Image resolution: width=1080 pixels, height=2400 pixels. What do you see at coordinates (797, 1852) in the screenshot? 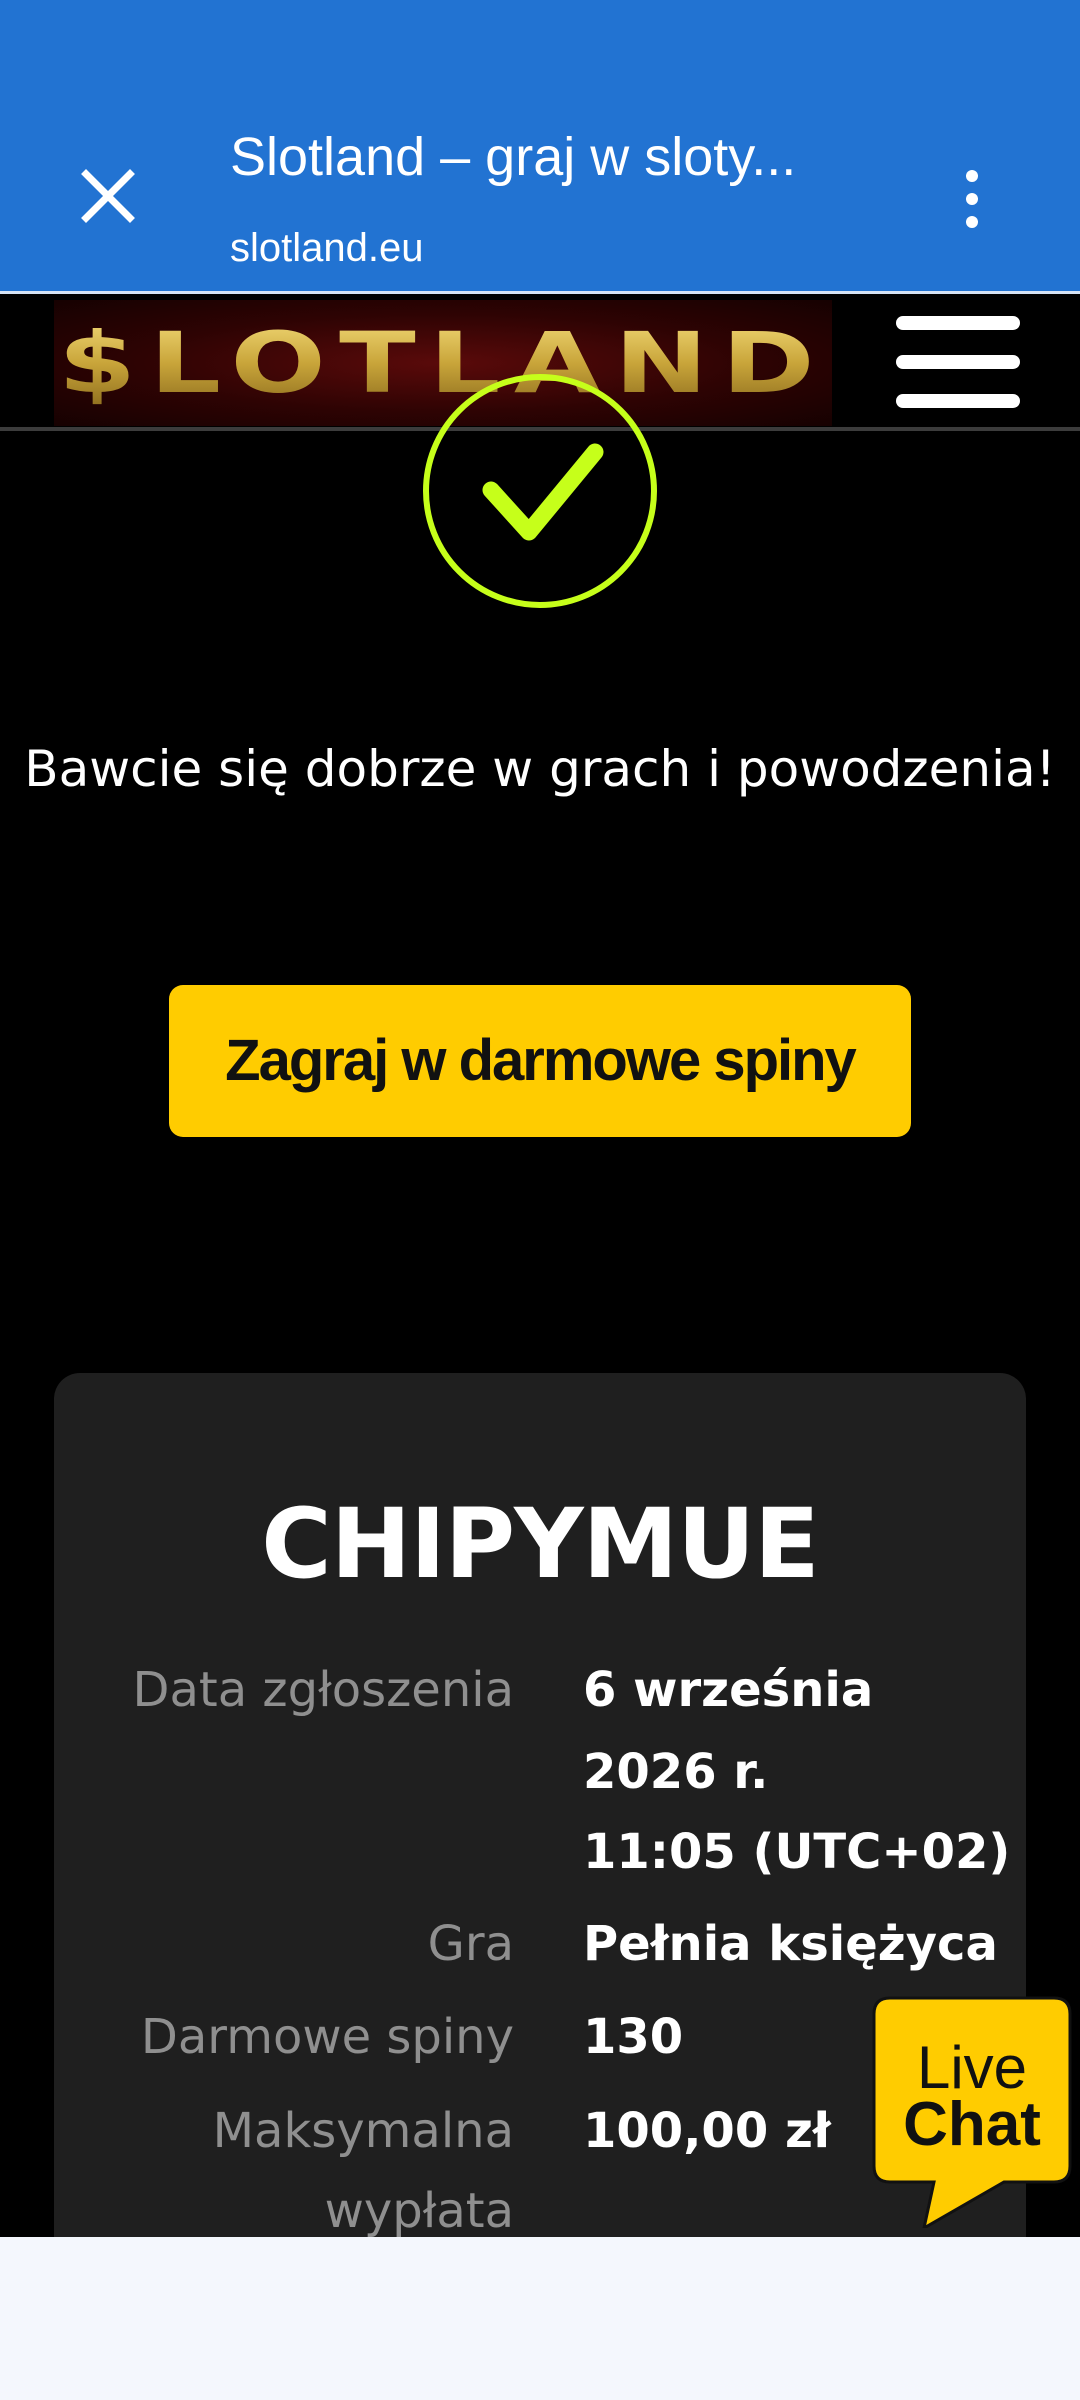
I see `value-submission-date-line3: 11:05 (UTC+02)` at bounding box center [797, 1852].